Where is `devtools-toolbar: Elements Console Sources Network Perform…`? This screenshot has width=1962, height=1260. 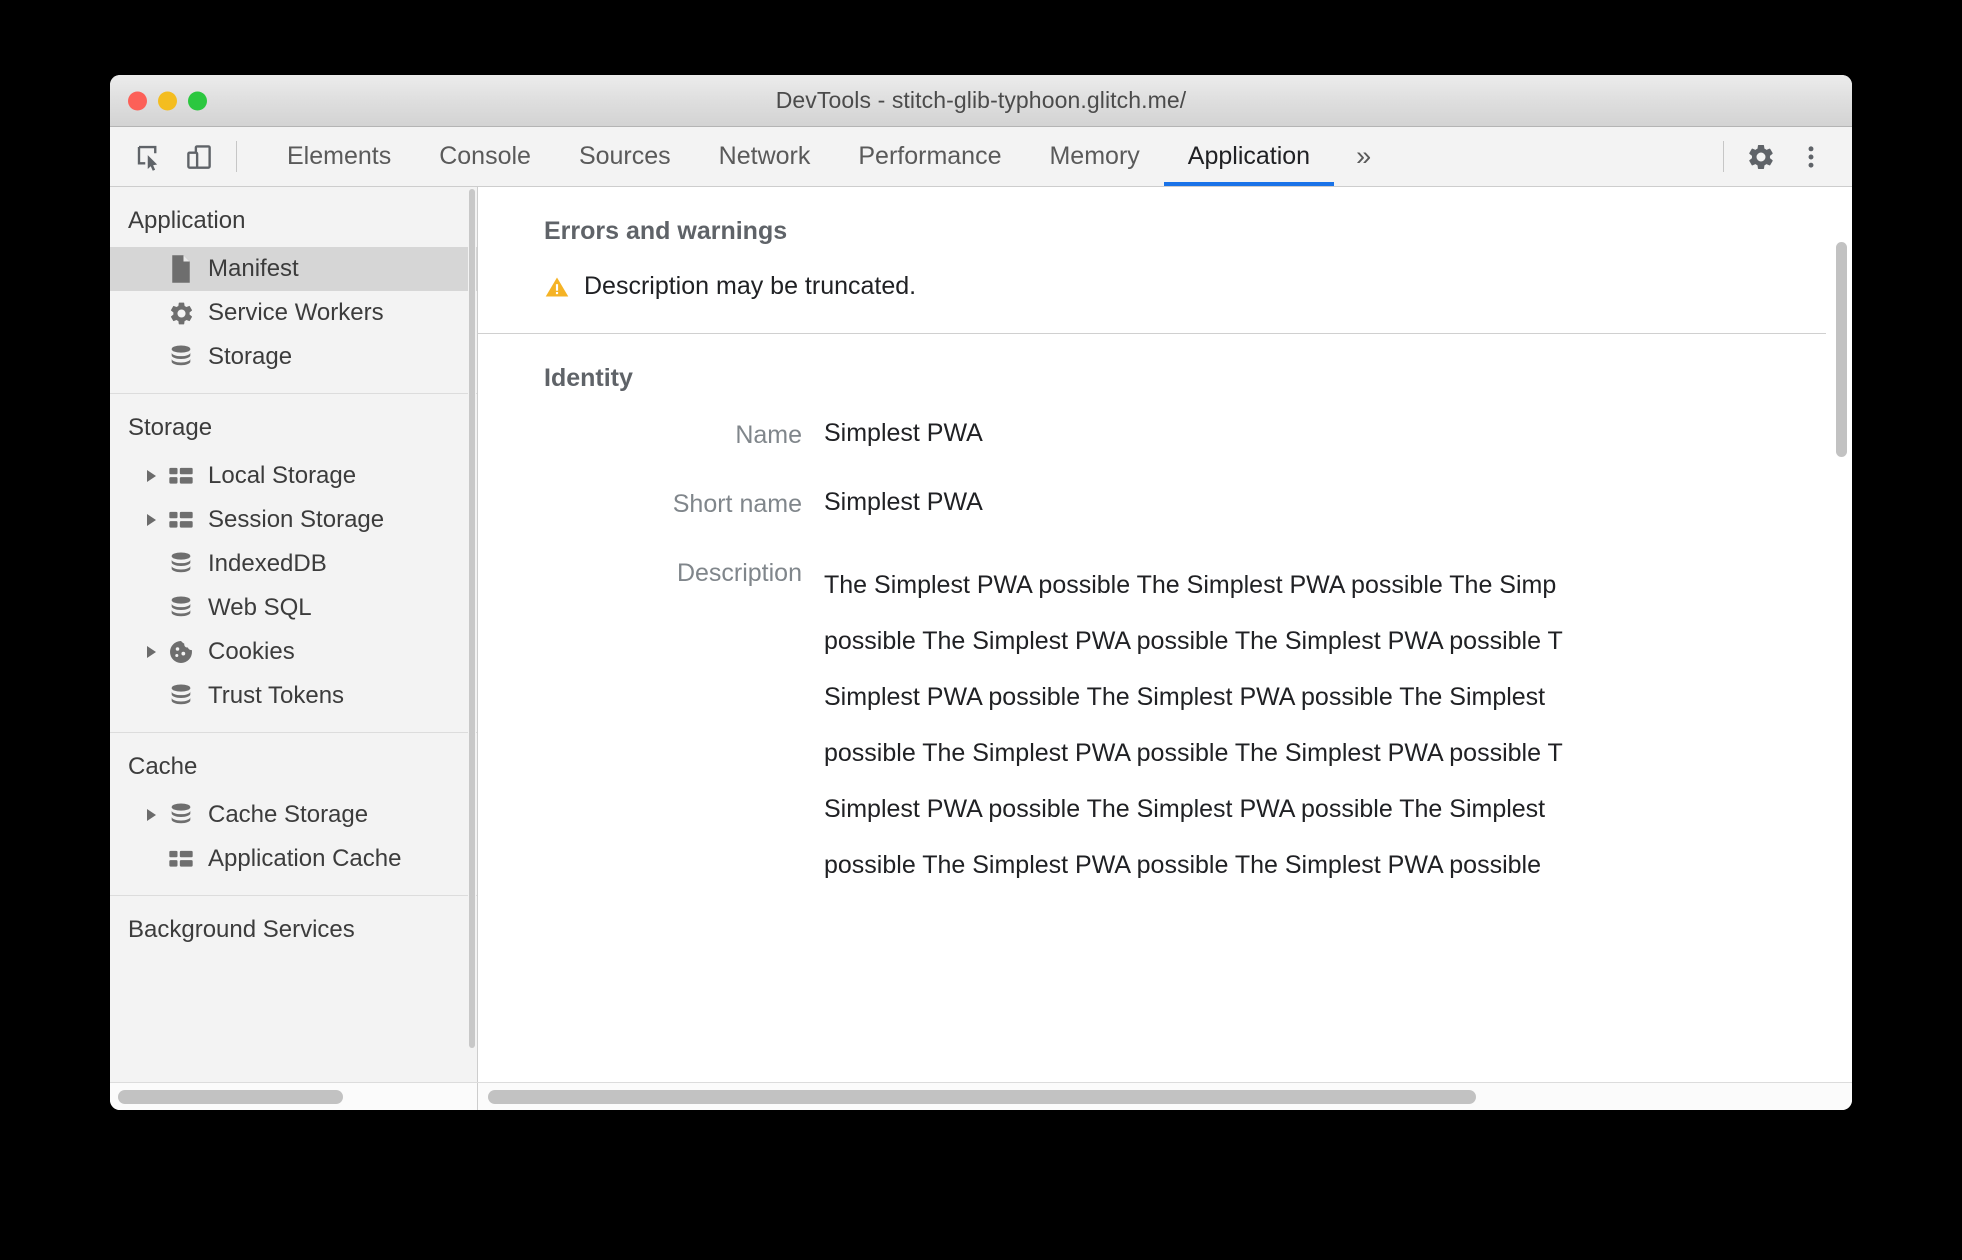
devtools-toolbar: Elements Console Sources Network Perform… is located at coordinates (981, 157).